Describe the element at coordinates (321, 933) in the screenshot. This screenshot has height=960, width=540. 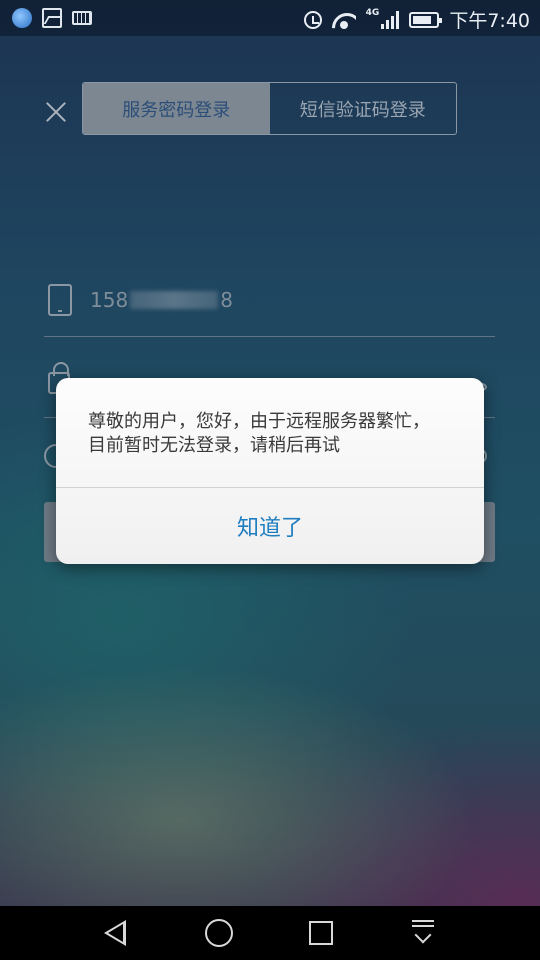
I see `recent-apps-icon` at that location.